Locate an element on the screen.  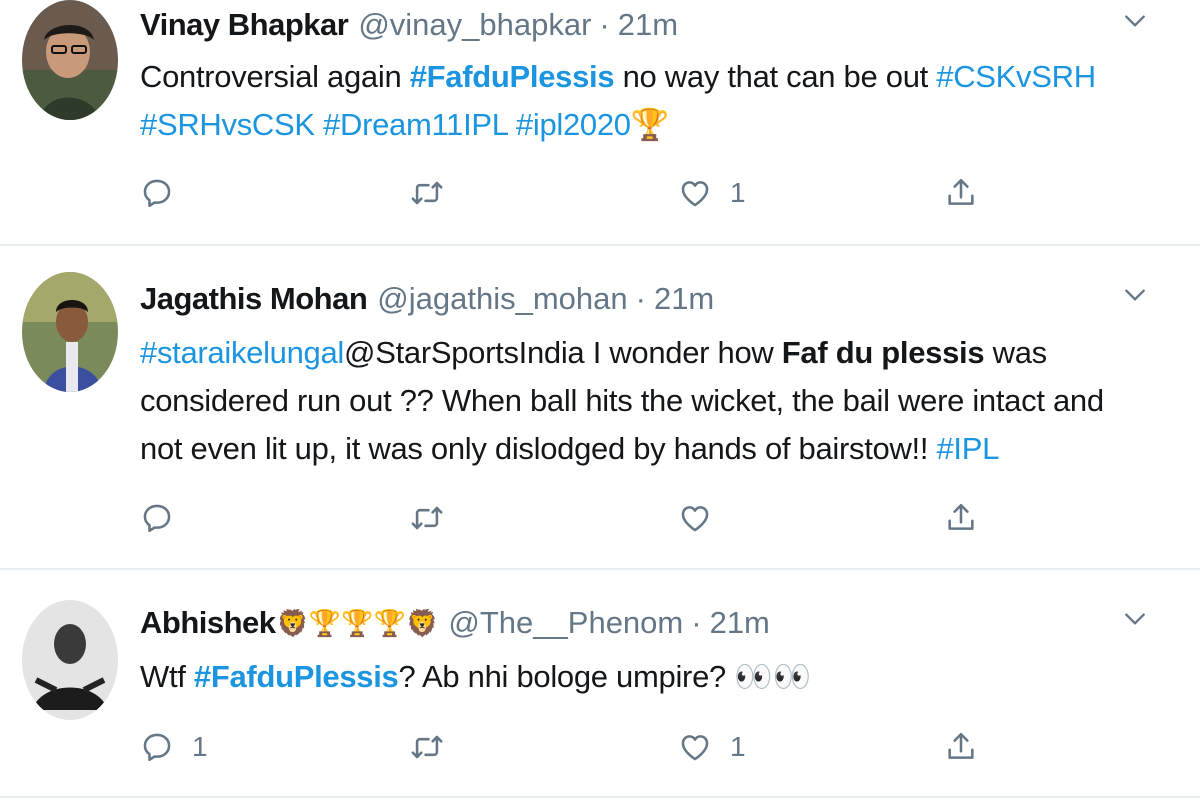
name-emoji: 🦁🏆🏆🏆🦁 is located at coordinates (357, 622).